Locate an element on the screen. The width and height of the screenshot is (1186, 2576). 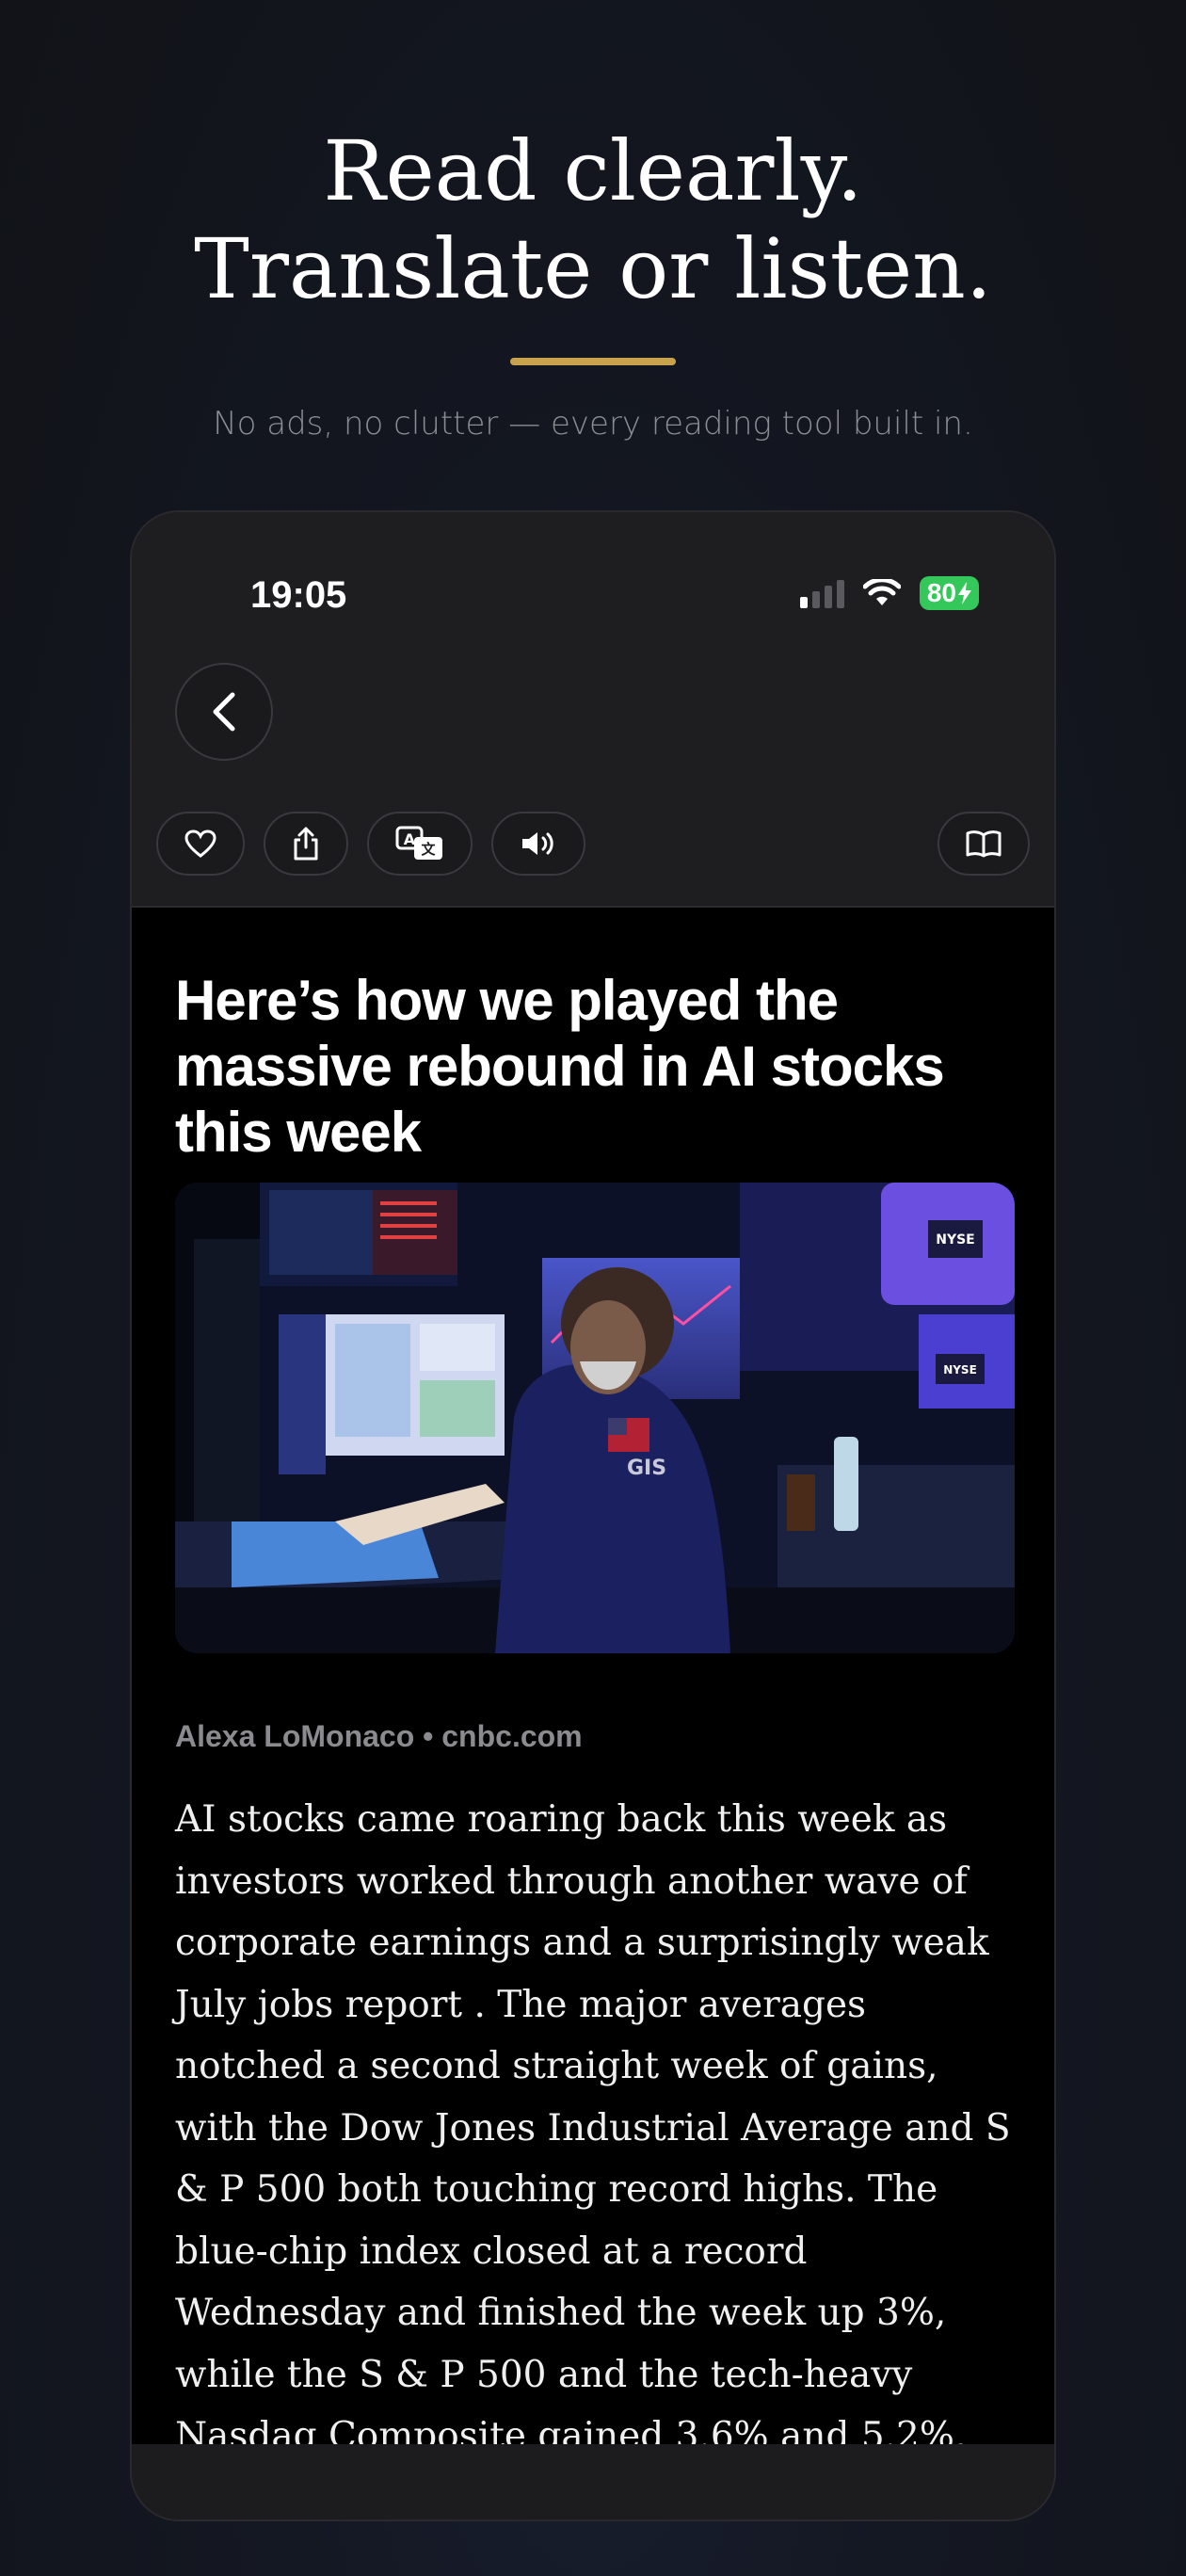
nyse-sign-1: NYSE is located at coordinates (955, 1240).